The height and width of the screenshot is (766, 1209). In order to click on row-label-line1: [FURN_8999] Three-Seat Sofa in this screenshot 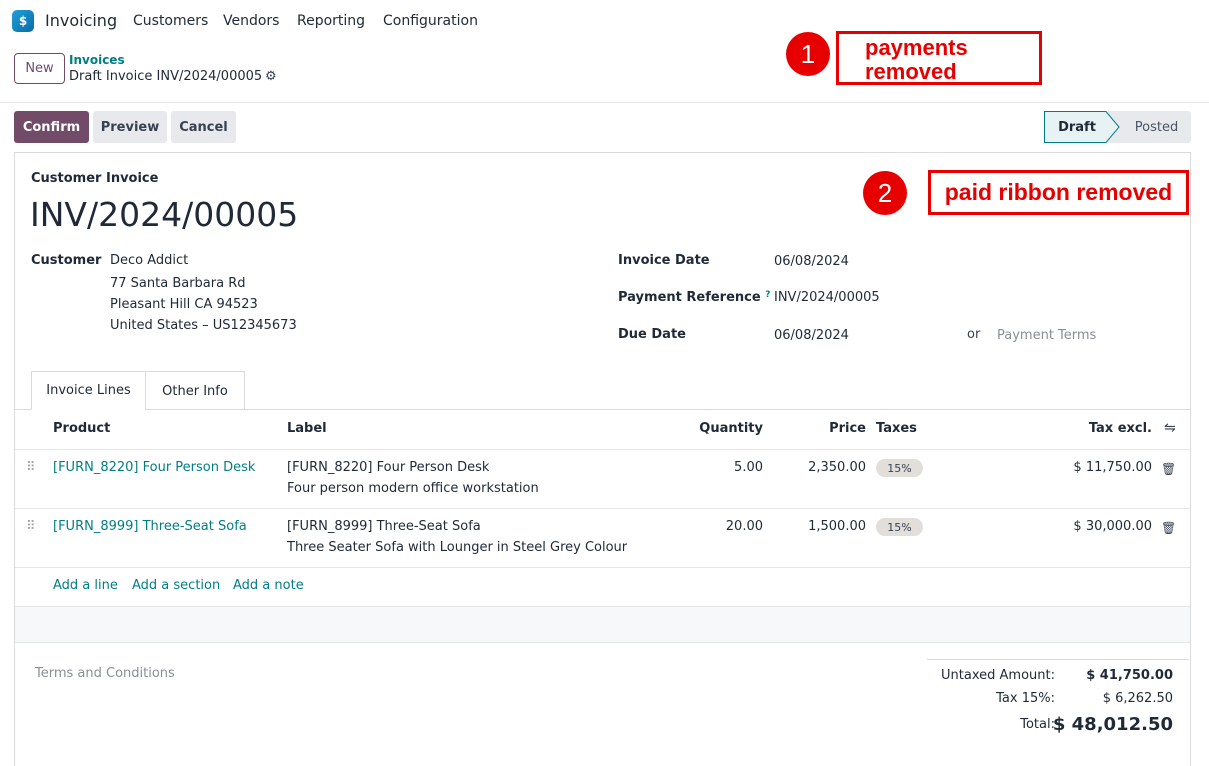, I will do `click(384, 526)`.